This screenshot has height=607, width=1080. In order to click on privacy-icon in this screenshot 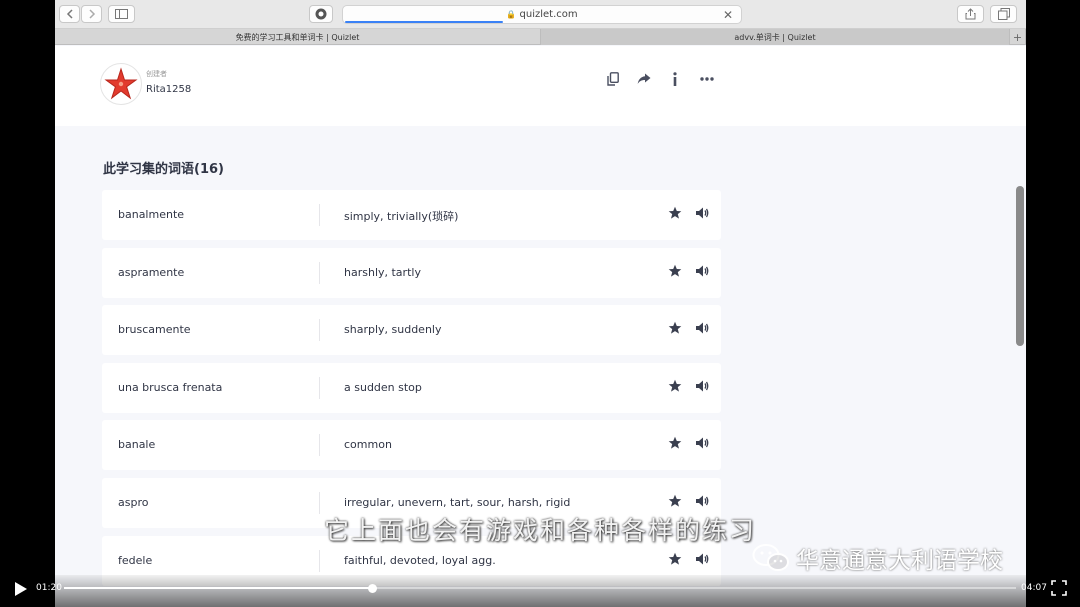, I will do `click(321, 14)`.